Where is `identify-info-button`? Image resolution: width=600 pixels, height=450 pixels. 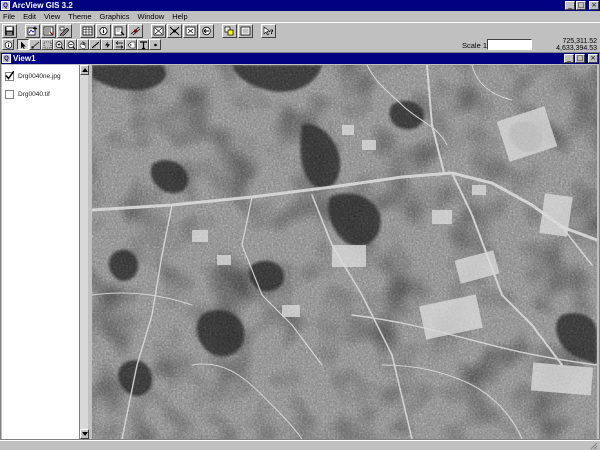
identify-info-button is located at coordinates (103, 30).